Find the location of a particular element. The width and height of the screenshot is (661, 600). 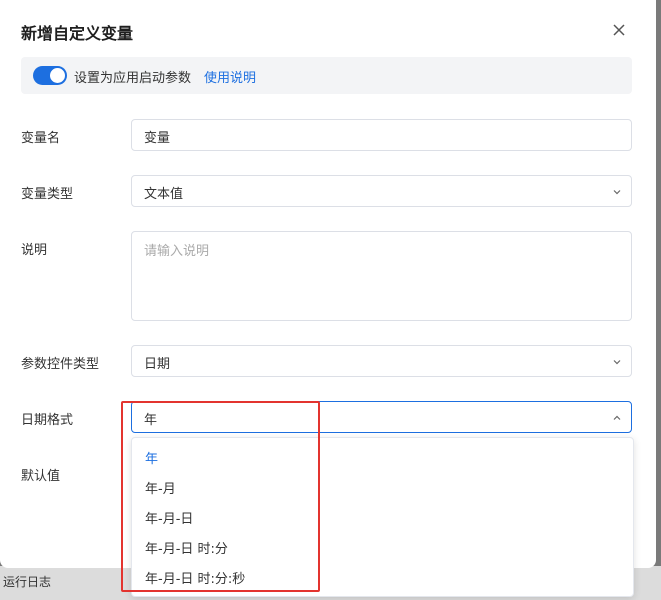

control-type-value: 日期 is located at coordinates (157, 364).